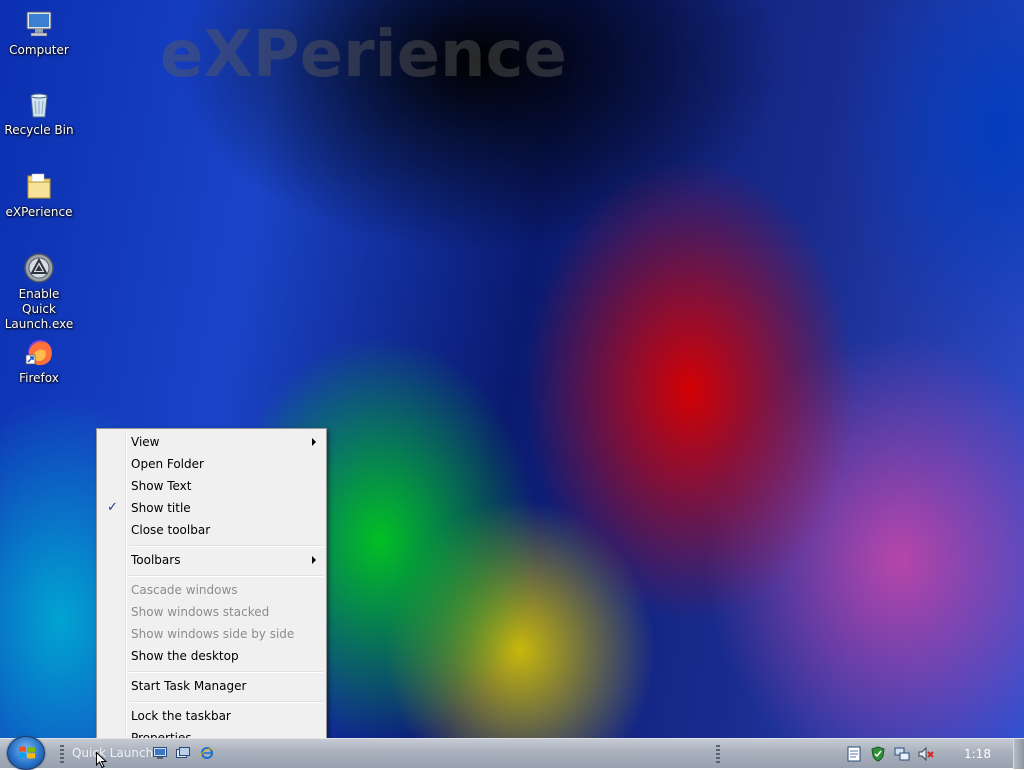 This screenshot has height=770, width=1024. I want to click on menu-item-show-text: Show Text, so click(211, 486).